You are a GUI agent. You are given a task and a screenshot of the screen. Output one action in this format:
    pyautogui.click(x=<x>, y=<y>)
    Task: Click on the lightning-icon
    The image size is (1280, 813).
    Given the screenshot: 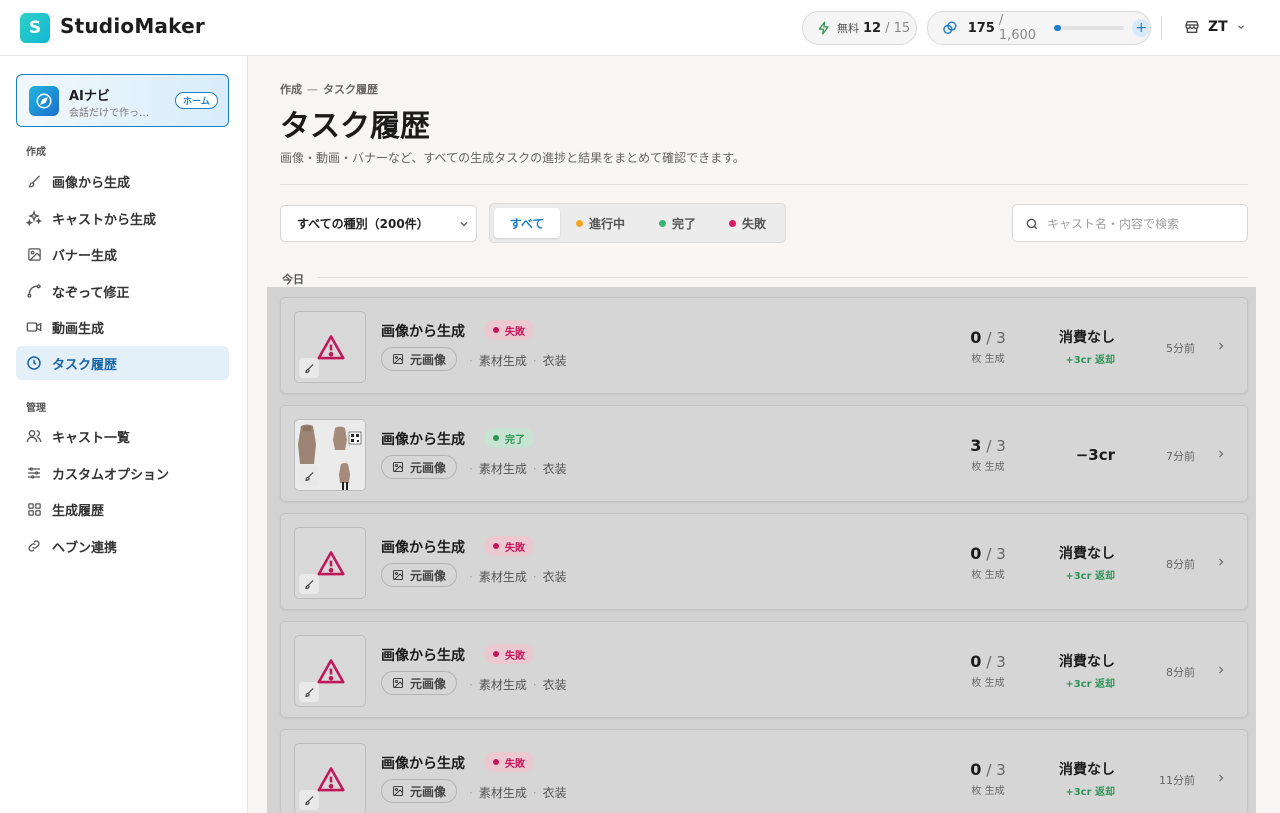 What is the action you would take?
    pyautogui.click(x=823, y=28)
    